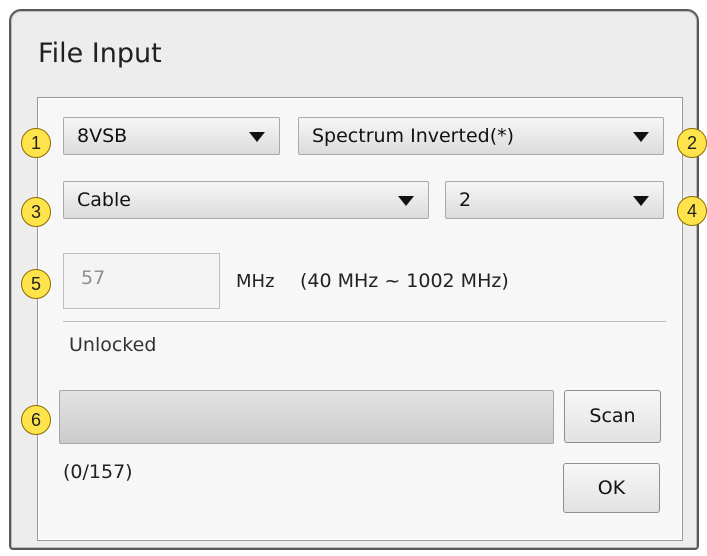 The width and height of the screenshot is (707, 556). Describe the element at coordinates (102, 136) in the screenshot. I see `modulation-value: 8VSB` at that location.